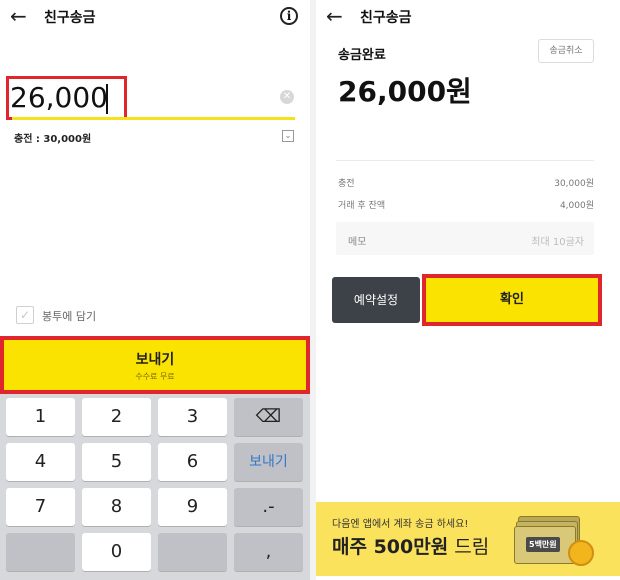 This screenshot has width=620, height=580. I want to click on key-period-dash: .-, so click(268, 507).